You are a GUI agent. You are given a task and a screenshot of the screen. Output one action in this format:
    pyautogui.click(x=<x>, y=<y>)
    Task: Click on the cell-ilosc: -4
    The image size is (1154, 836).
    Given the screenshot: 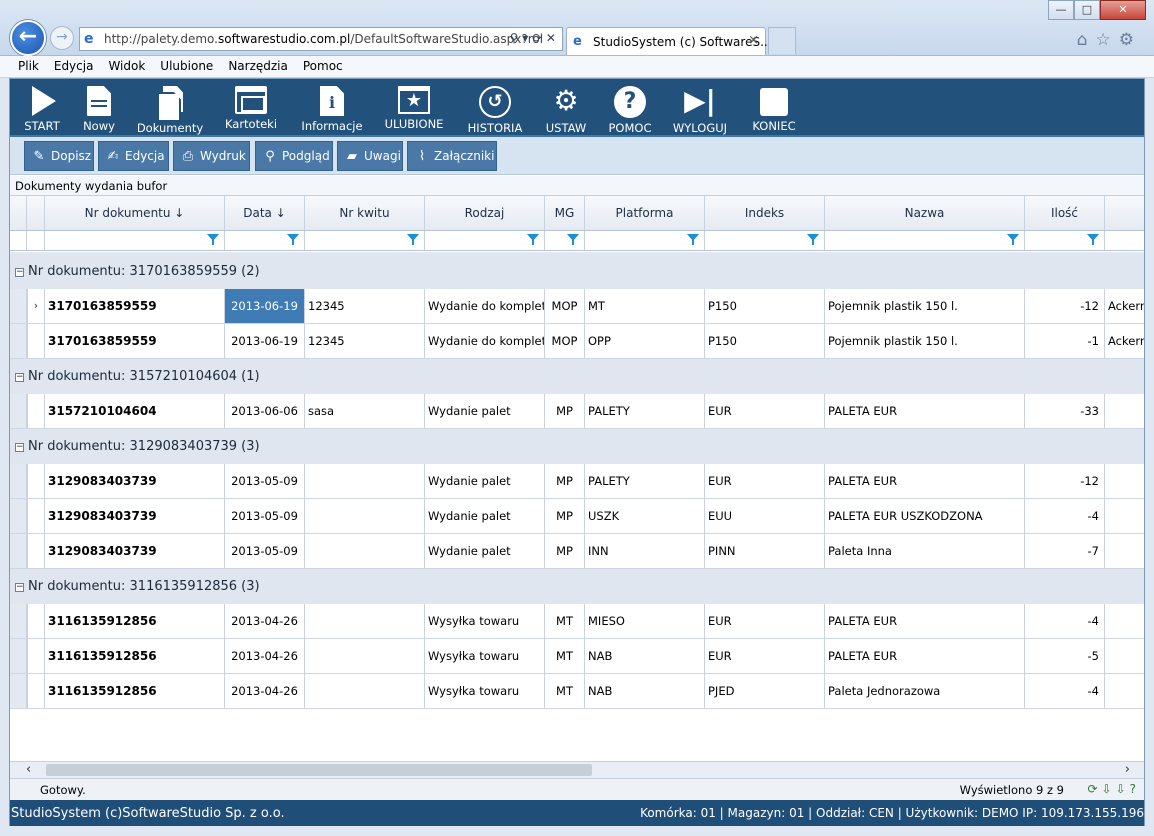 What is the action you would take?
    pyautogui.click(x=1065, y=691)
    